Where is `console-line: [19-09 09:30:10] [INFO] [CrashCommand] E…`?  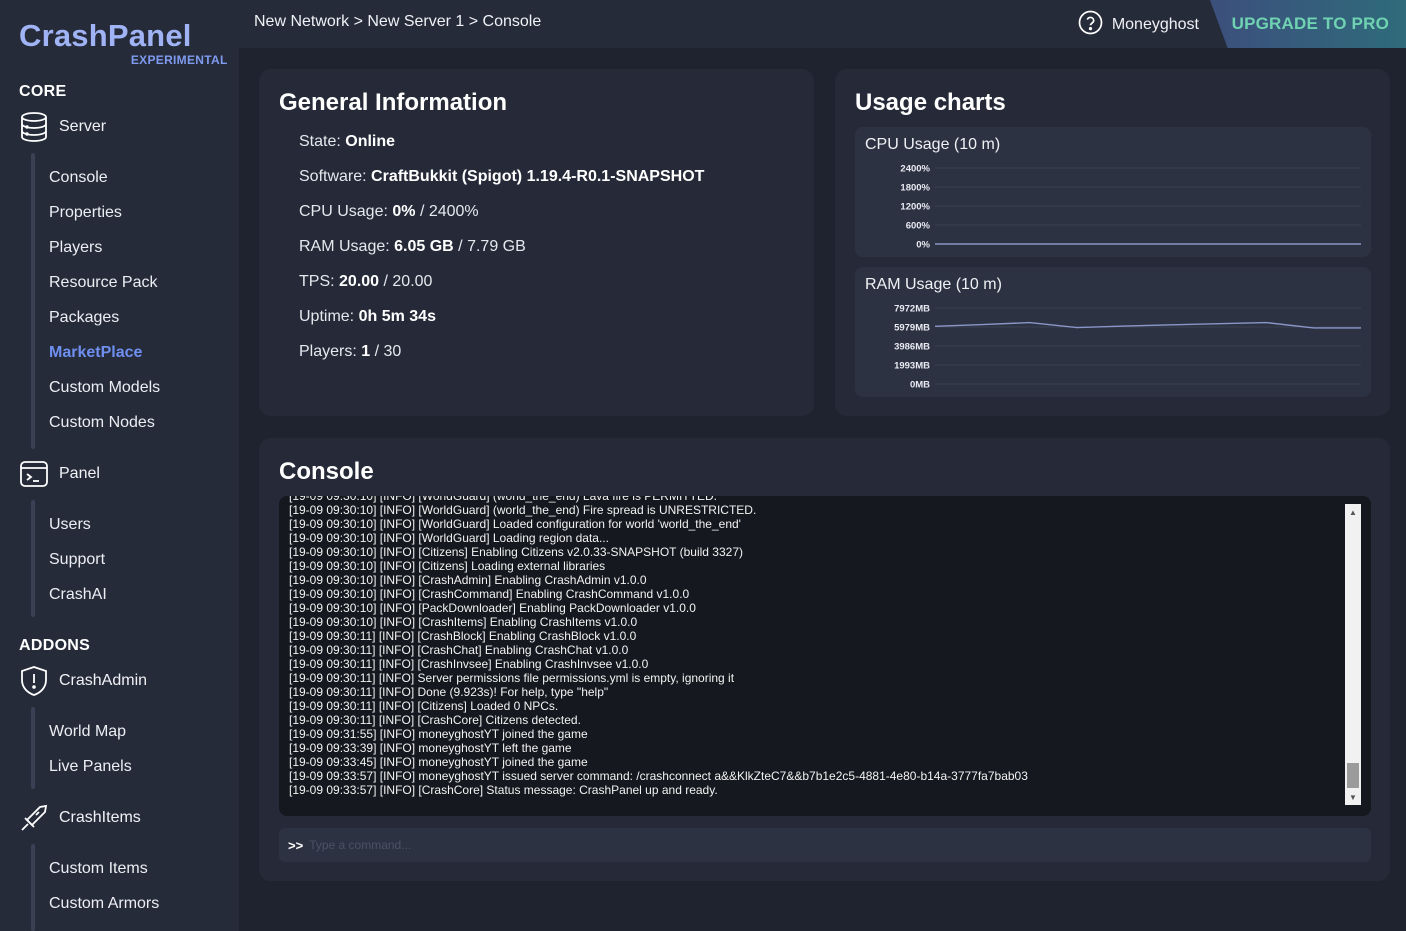 console-line: [19-09 09:30:10] [INFO] [CrashCommand] E… is located at coordinates (489, 594).